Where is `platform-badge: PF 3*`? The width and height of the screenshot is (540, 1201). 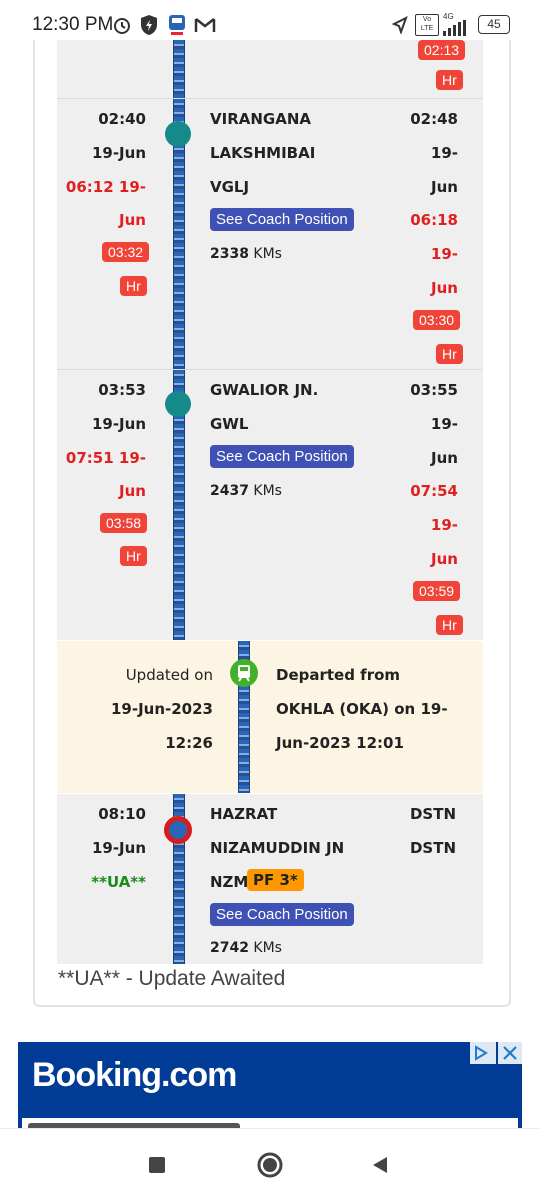 platform-badge: PF 3* is located at coordinates (275, 880).